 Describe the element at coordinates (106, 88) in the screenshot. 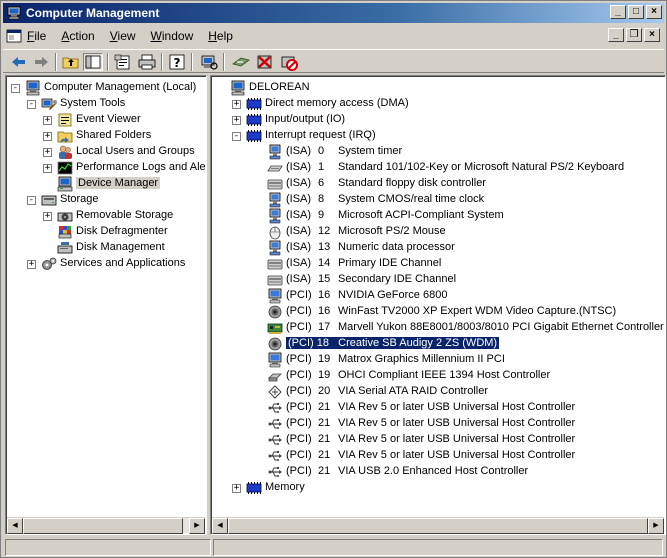

I see `tree-computer-management: - Computer Management (Local)` at that location.